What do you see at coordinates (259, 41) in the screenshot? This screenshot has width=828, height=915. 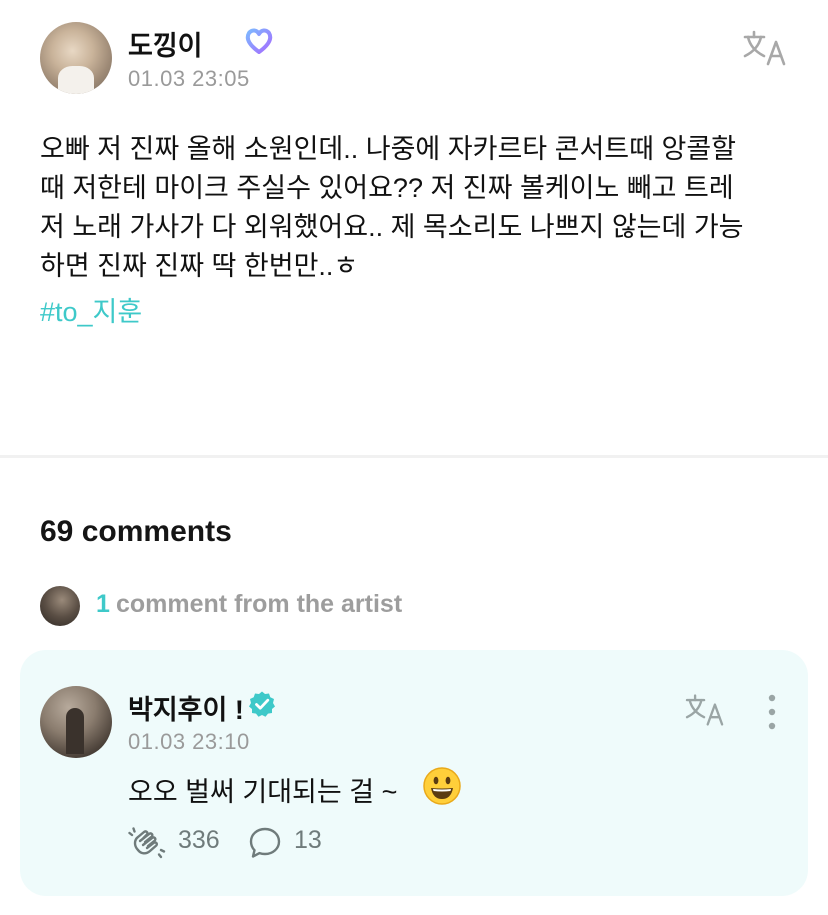 I see `heart-badge-icon` at bounding box center [259, 41].